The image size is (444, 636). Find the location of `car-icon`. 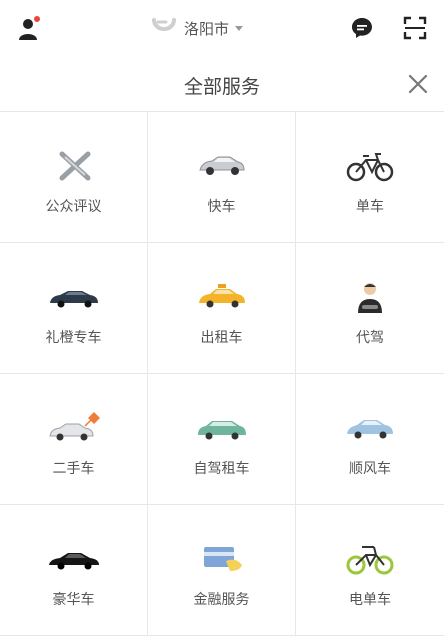

car-icon is located at coordinates (221, 165).